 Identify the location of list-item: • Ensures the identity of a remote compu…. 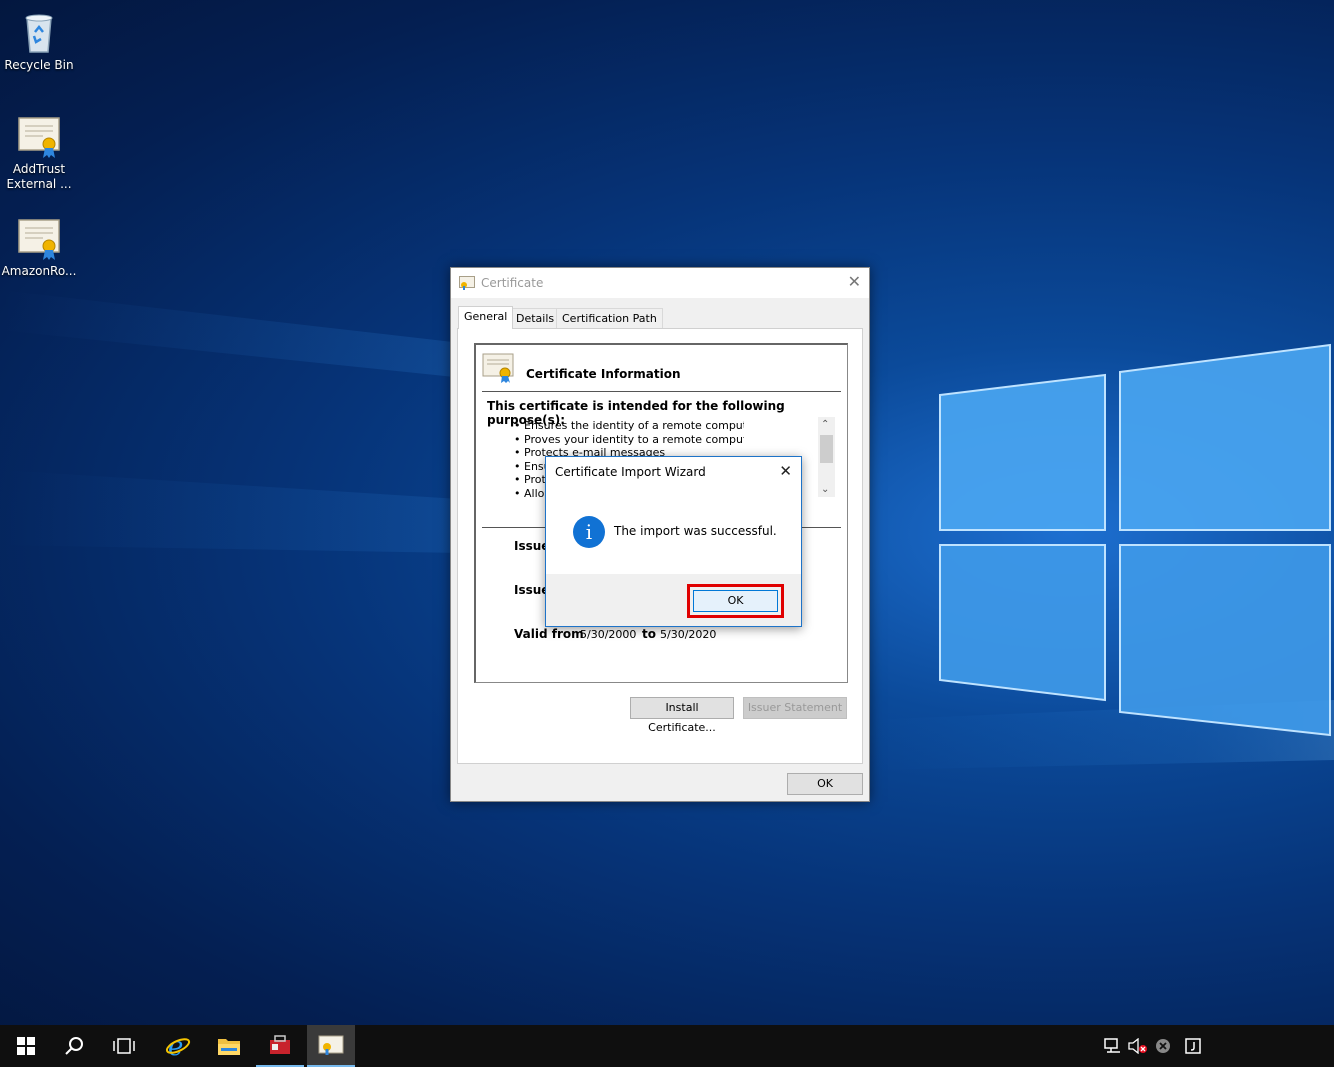
(629, 425).